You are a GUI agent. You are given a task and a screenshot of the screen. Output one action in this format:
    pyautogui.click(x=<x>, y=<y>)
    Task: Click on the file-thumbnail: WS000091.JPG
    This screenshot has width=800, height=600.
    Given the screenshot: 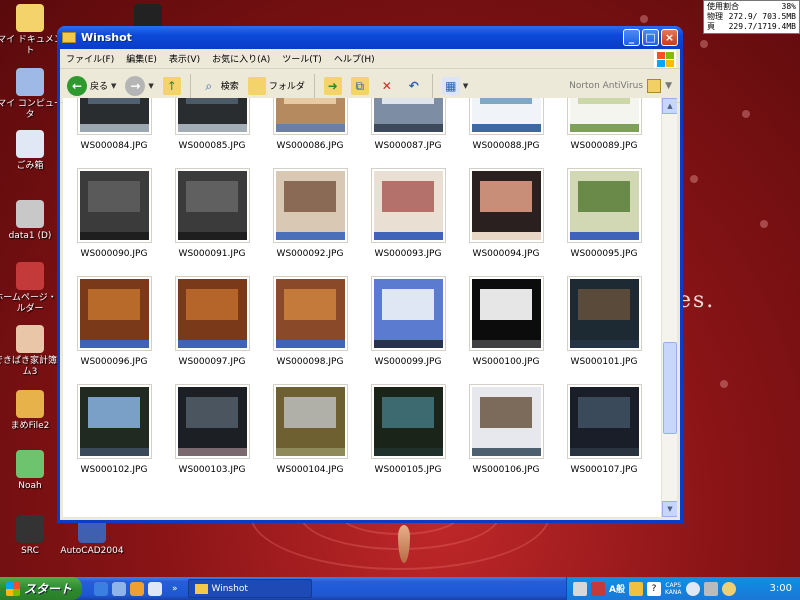 What is the action you would take?
    pyautogui.click(x=212, y=213)
    